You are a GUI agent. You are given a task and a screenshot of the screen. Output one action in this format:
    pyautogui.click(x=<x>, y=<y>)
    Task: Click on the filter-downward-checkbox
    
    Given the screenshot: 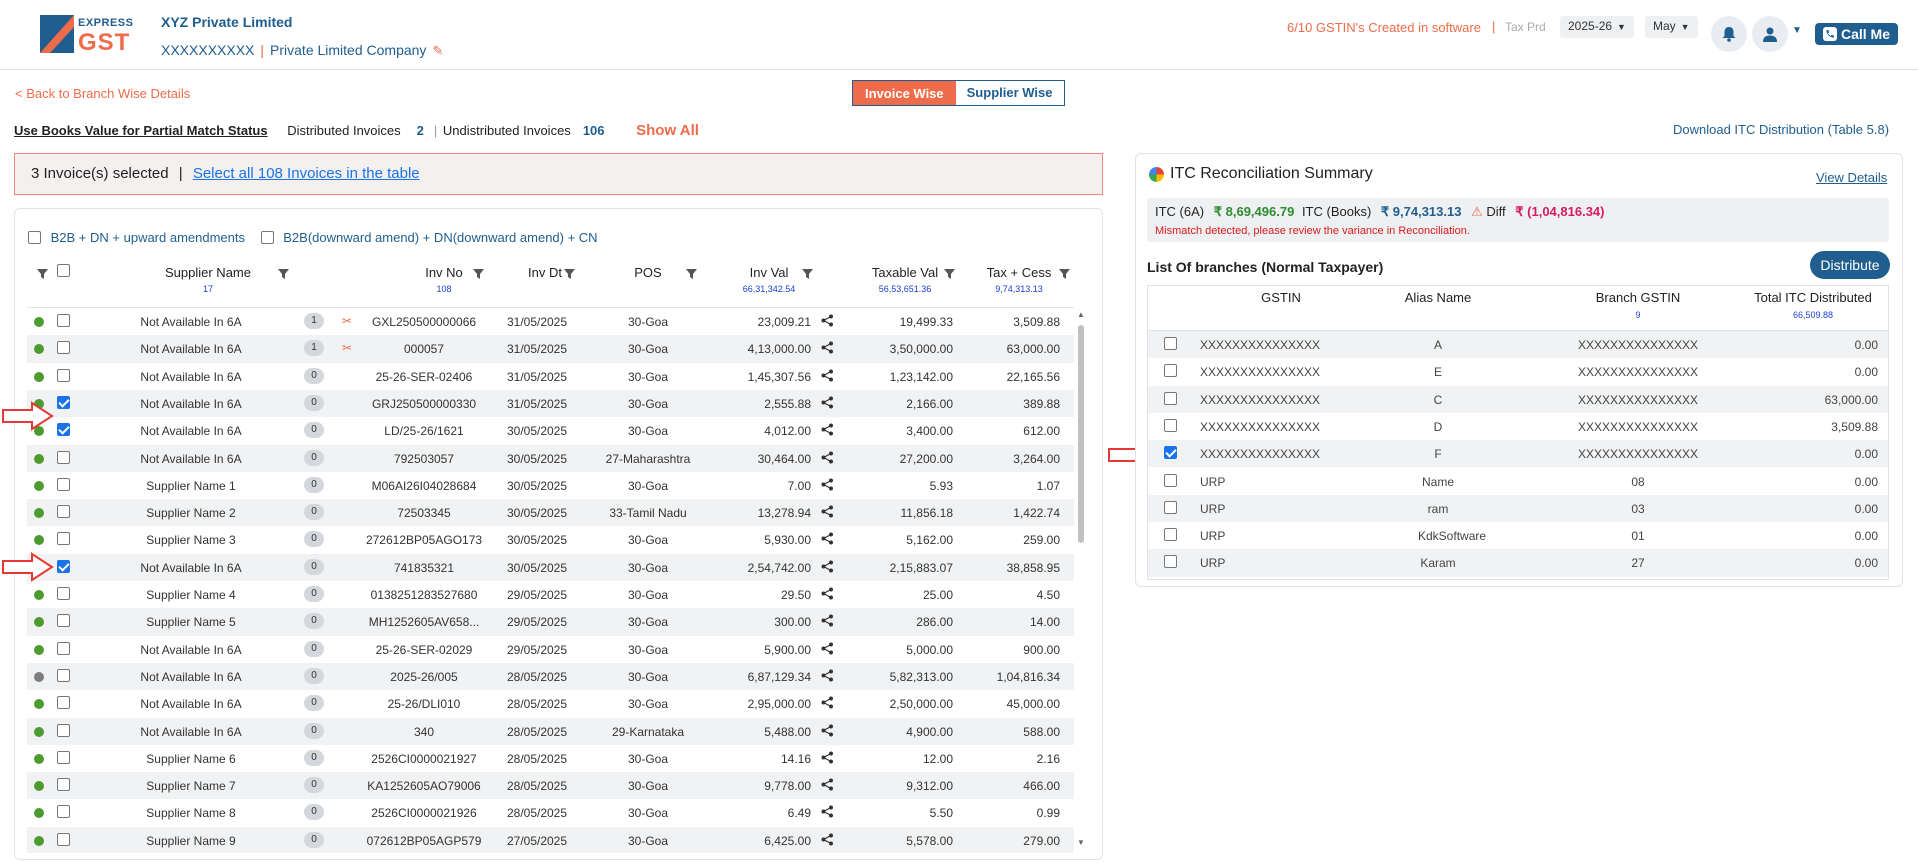 What is the action you would take?
    pyautogui.click(x=267, y=237)
    